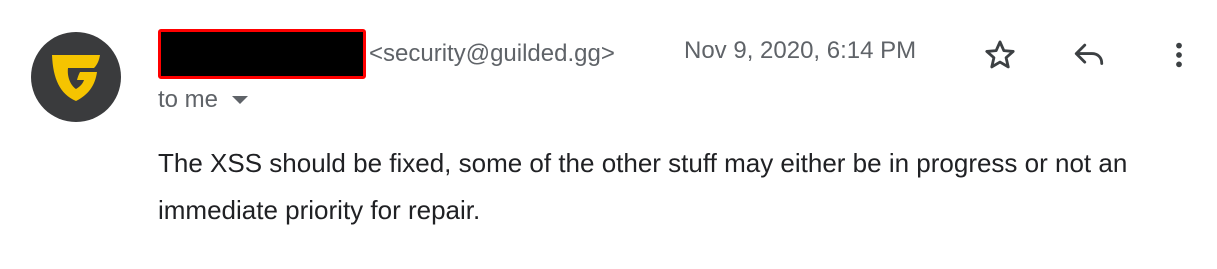 This screenshot has width=1217, height=269. What do you see at coordinates (188, 99) in the screenshot?
I see `recipient-label: to me` at bounding box center [188, 99].